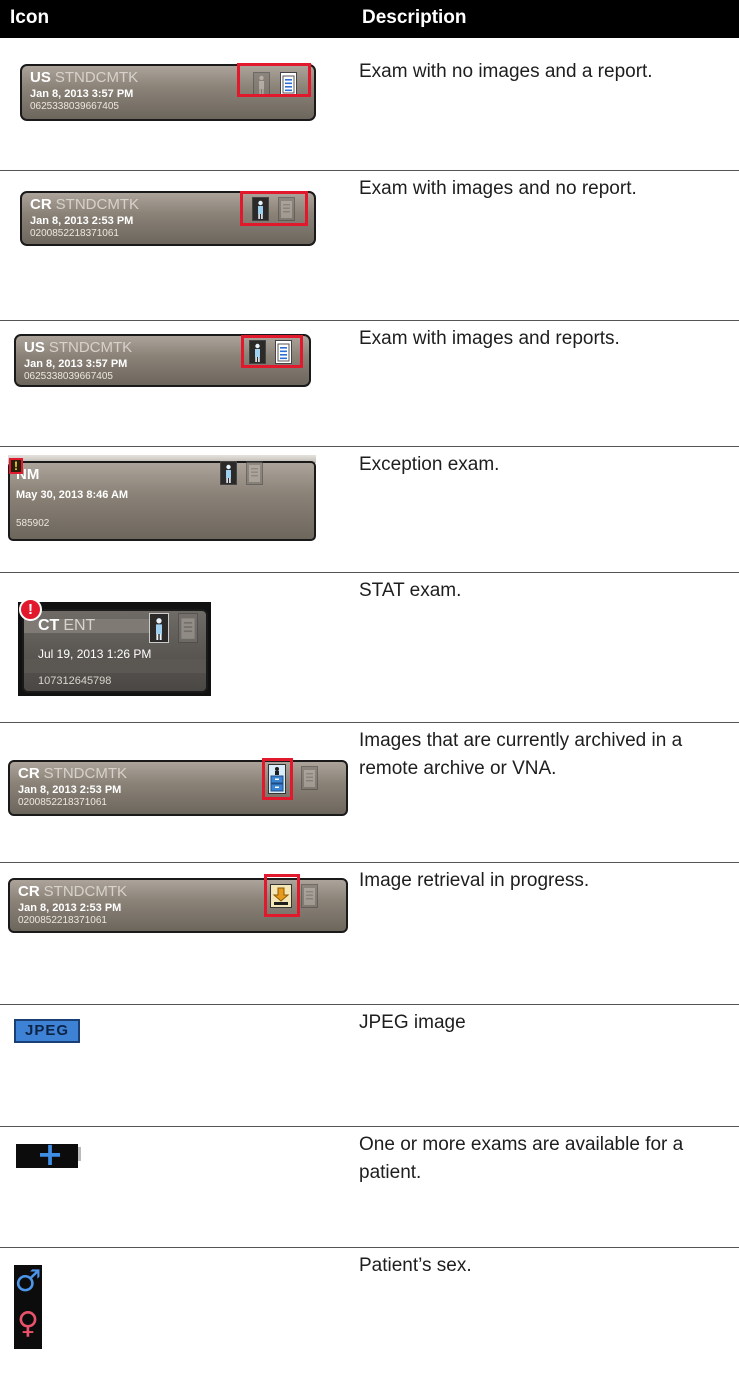  What do you see at coordinates (50, 1154) in the screenshot?
I see `plus-icon: +` at bounding box center [50, 1154].